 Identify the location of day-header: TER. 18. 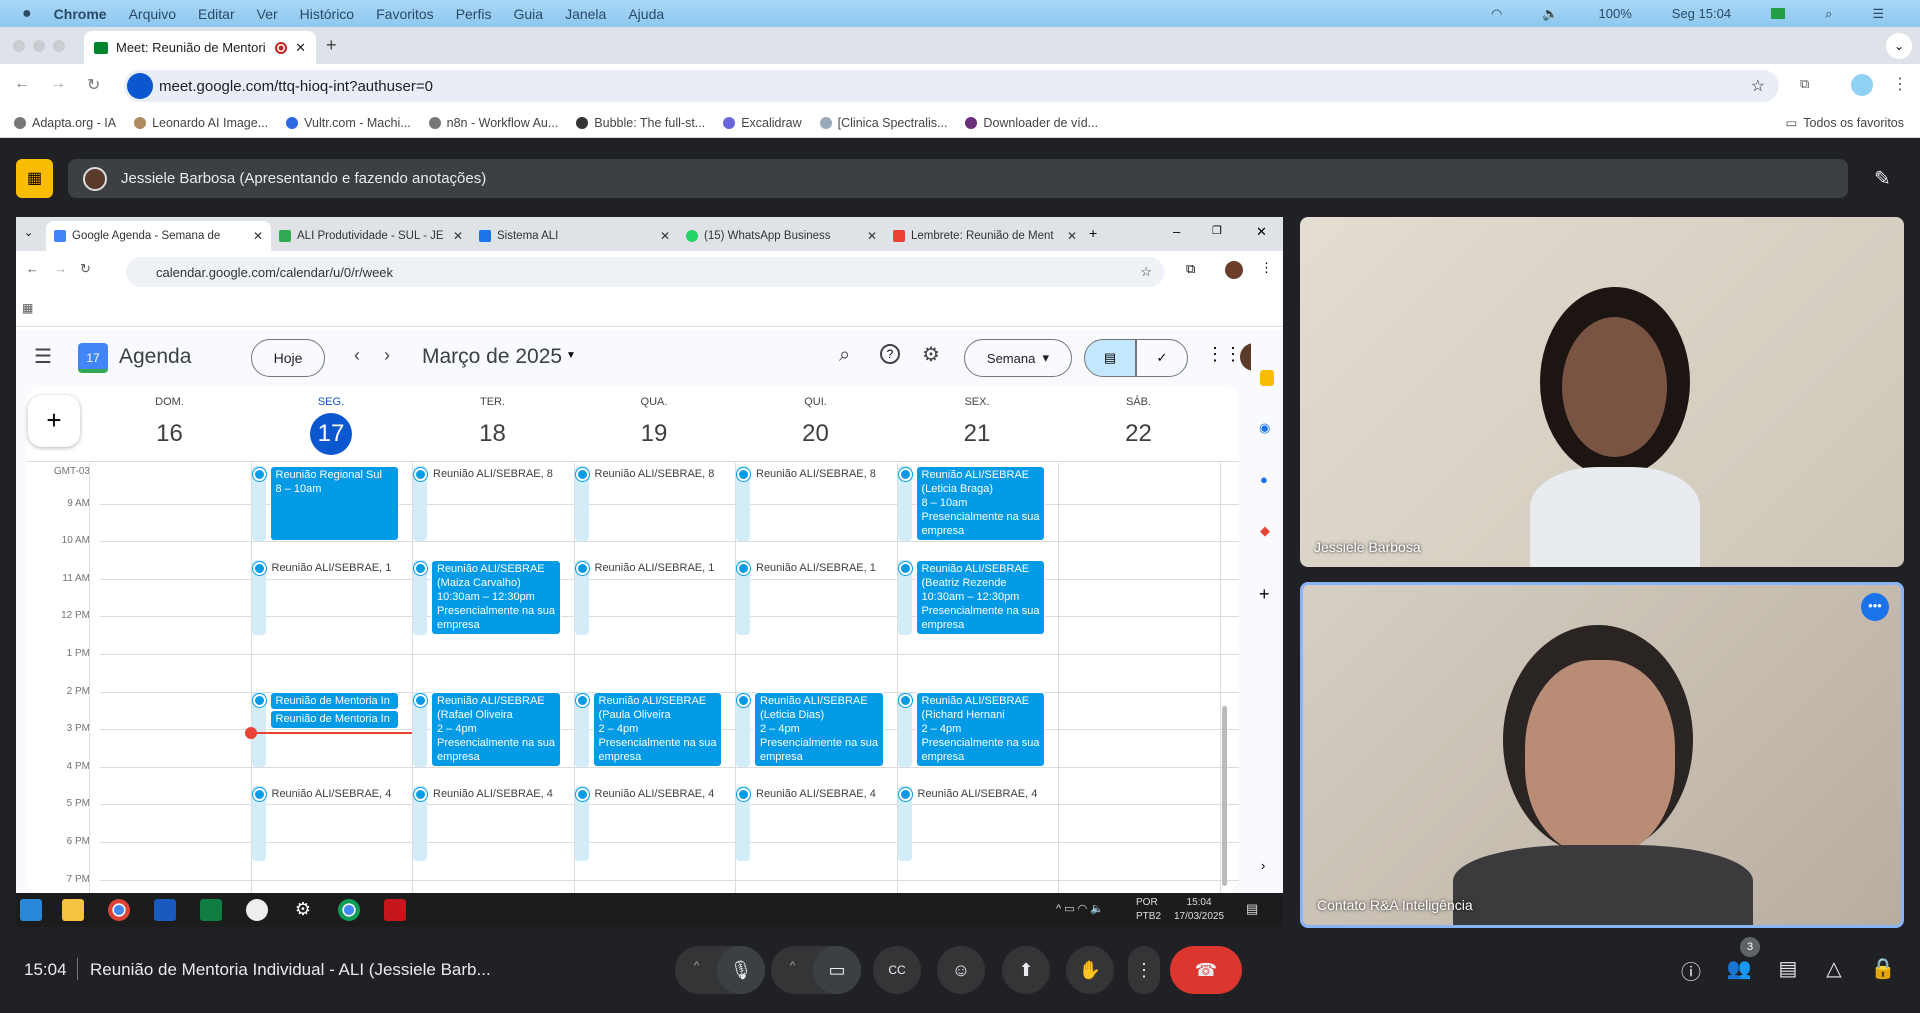
(492, 420).